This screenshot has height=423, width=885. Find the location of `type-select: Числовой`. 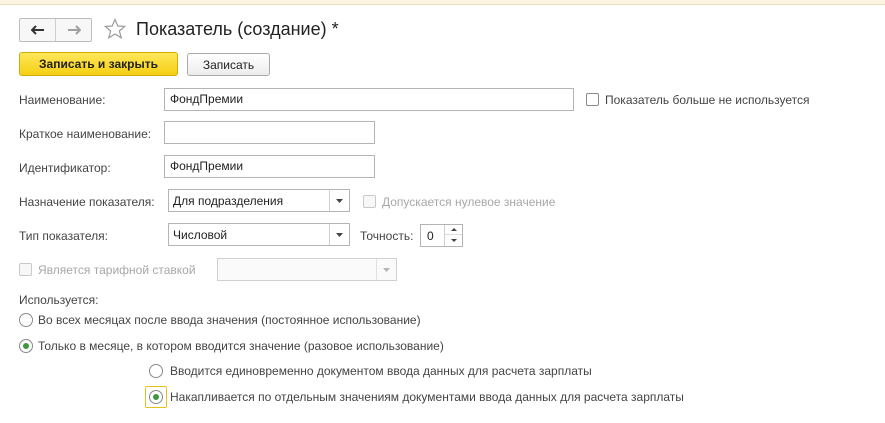

type-select: Числовой is located at coordinates (259, 234).